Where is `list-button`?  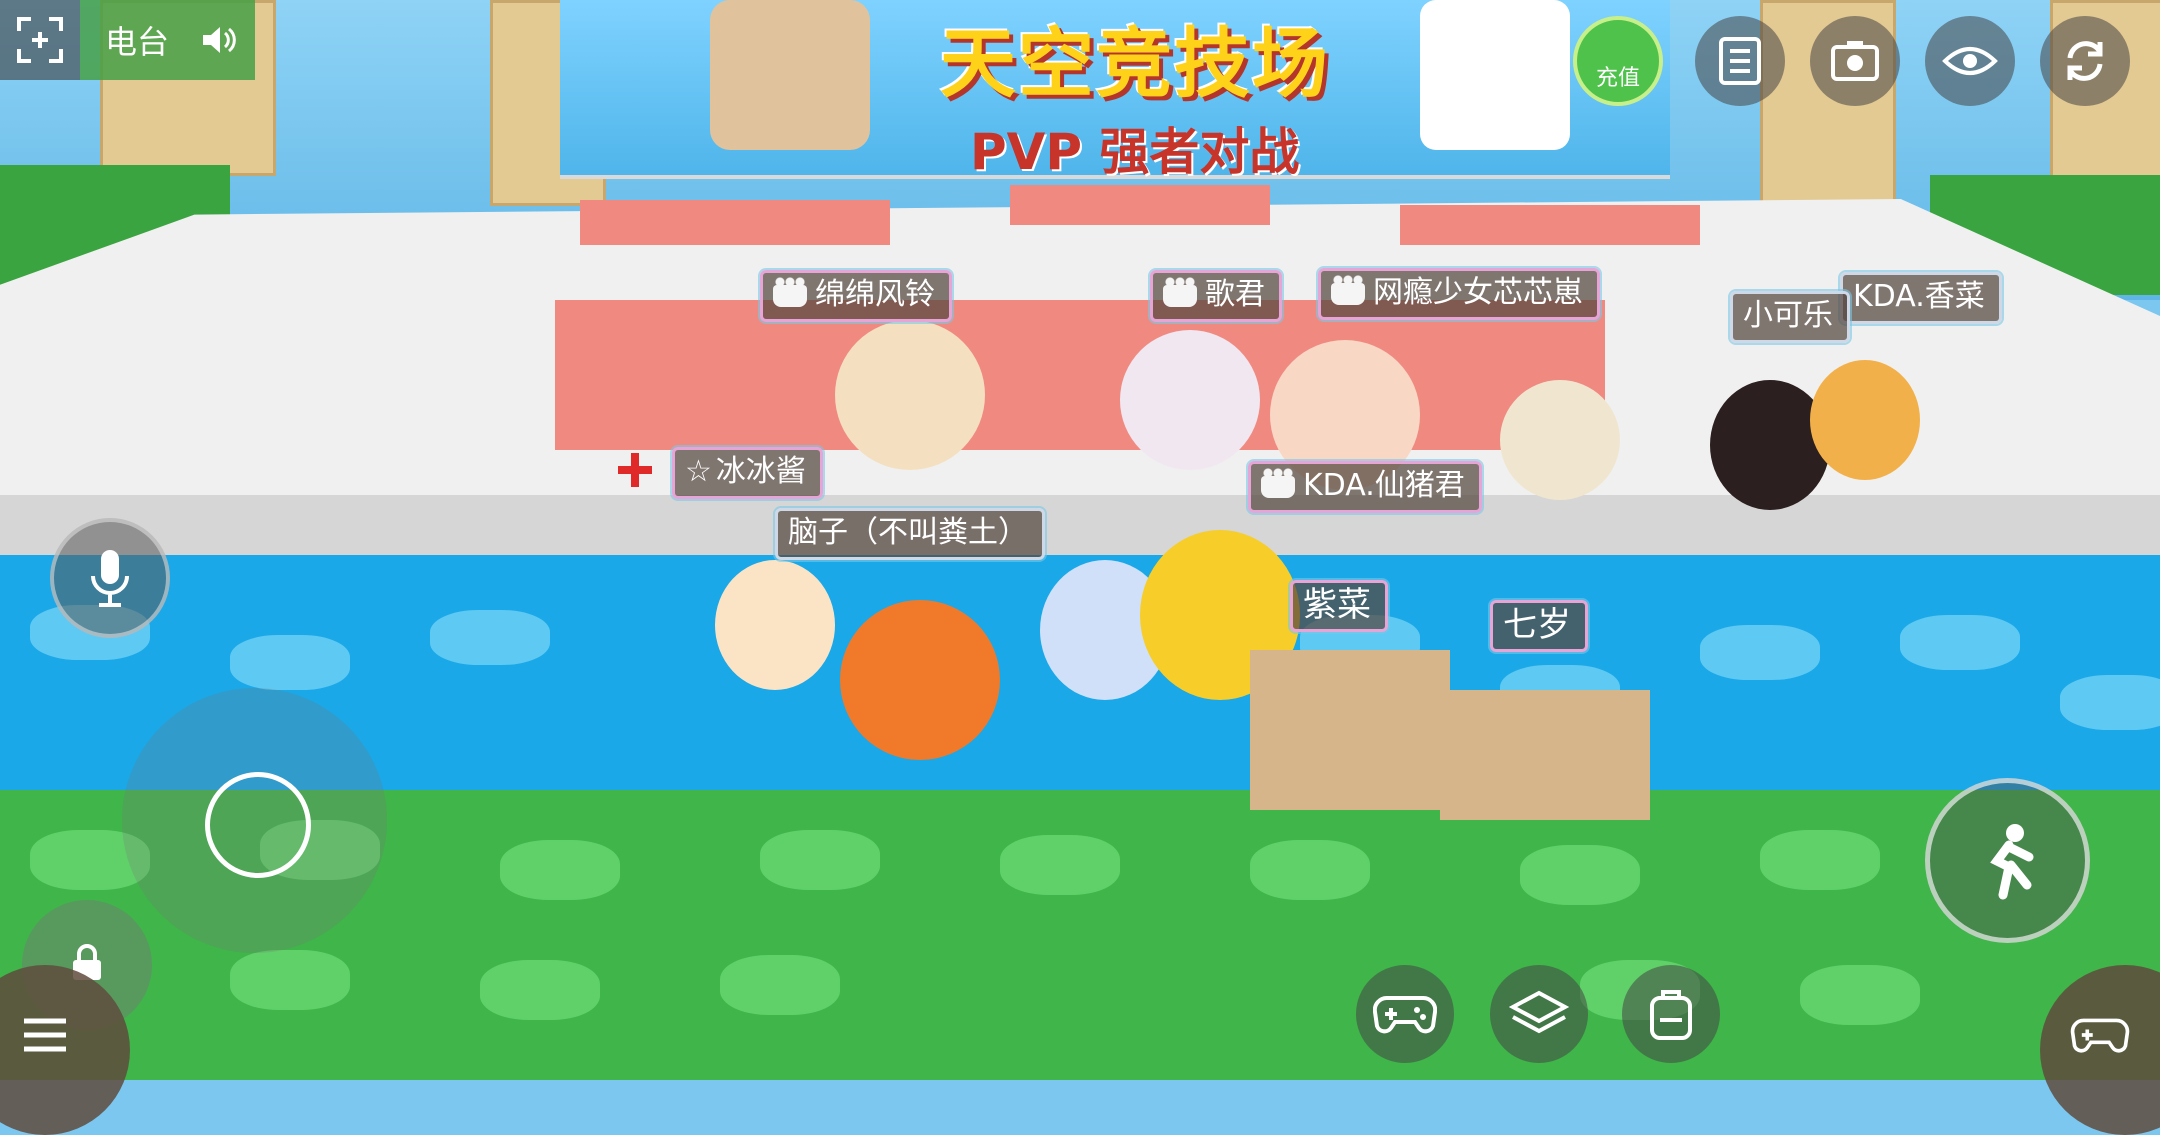
list-button is located at coordinates (1740, 61).